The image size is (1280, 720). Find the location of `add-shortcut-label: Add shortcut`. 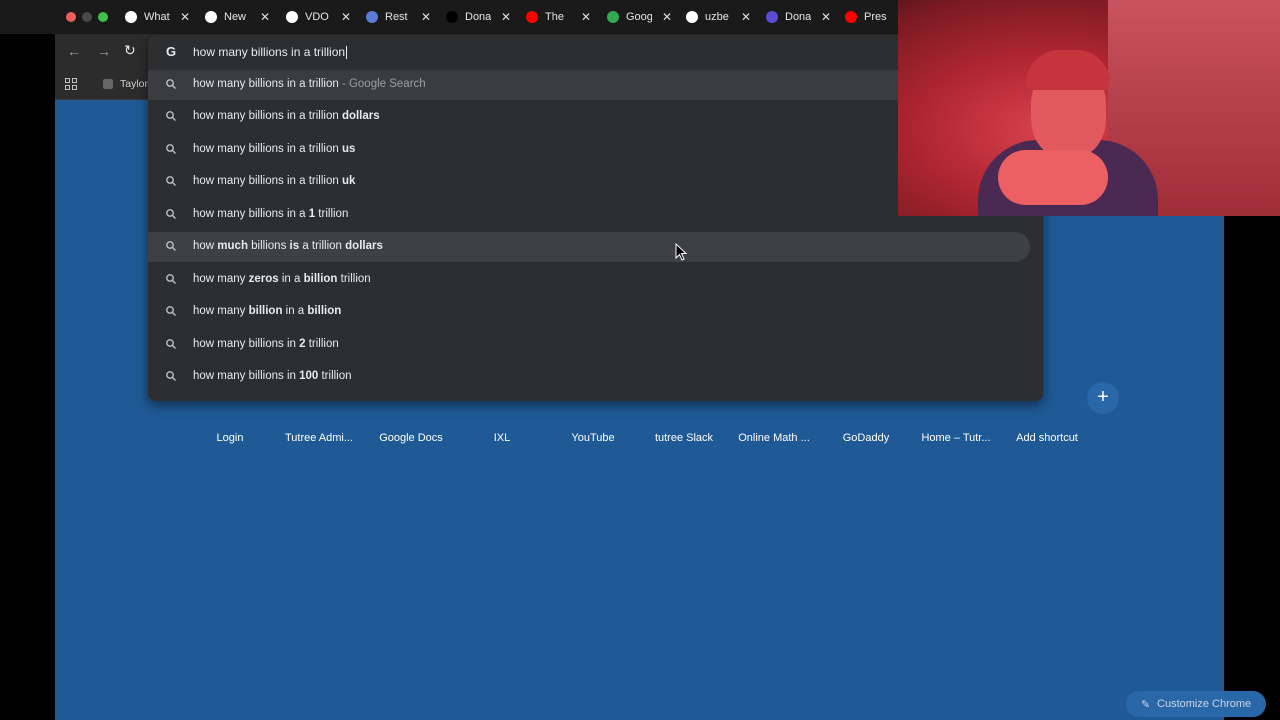

add-shortcut-label: Add shortcut is located at coordinates (1047, 438).